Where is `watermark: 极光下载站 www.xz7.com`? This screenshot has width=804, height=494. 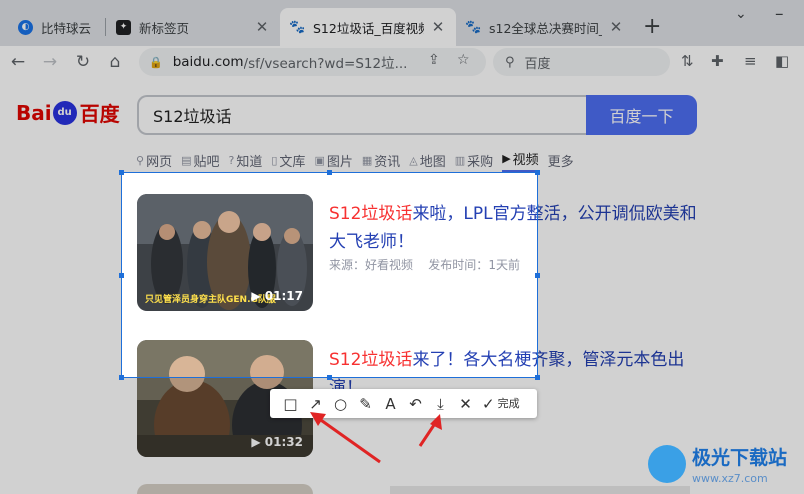 watermark: 极光下载站 www.xz7.com is located at coordinates (717, 464).